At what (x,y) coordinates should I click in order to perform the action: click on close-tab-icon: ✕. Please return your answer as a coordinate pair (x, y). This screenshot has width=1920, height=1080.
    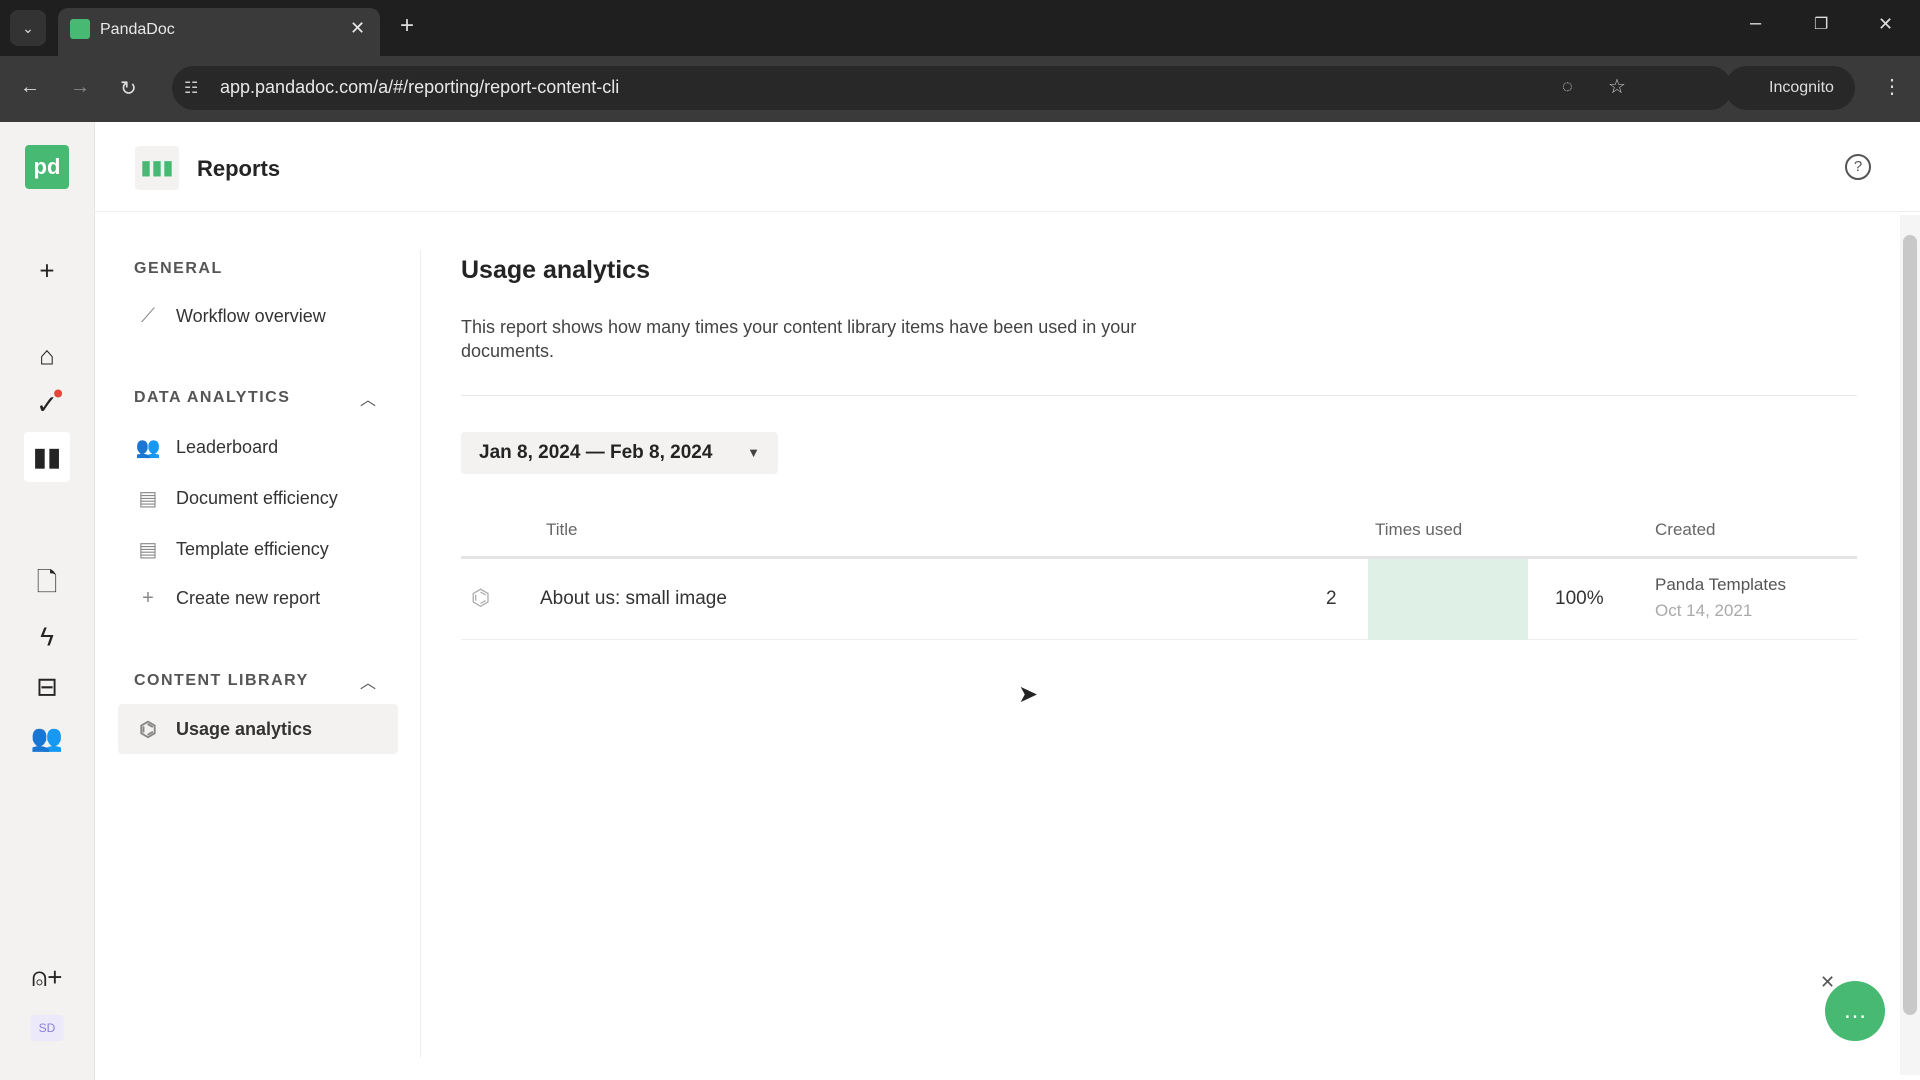
    Looking at the image, I should click on (357, 28).